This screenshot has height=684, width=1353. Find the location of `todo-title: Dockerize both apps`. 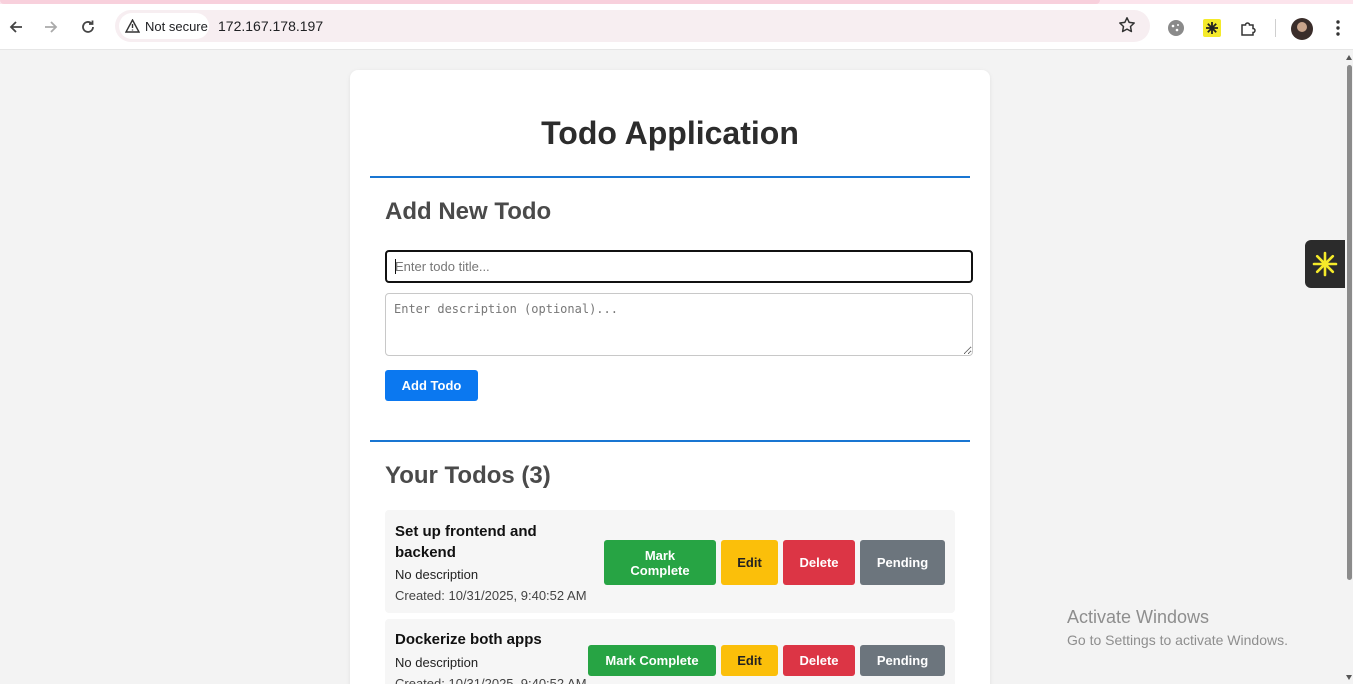

todo-title: Dockerize both apps is located at coordinates (468, 639).